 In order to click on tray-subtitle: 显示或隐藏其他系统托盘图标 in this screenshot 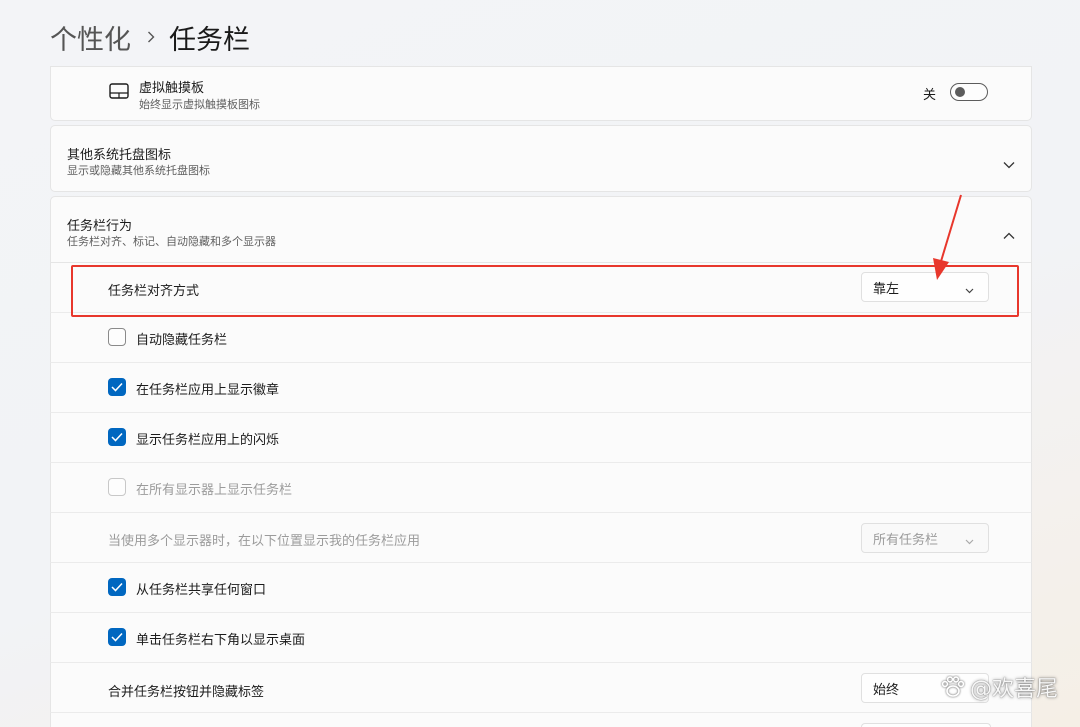, I will do `click(138, 170)`.